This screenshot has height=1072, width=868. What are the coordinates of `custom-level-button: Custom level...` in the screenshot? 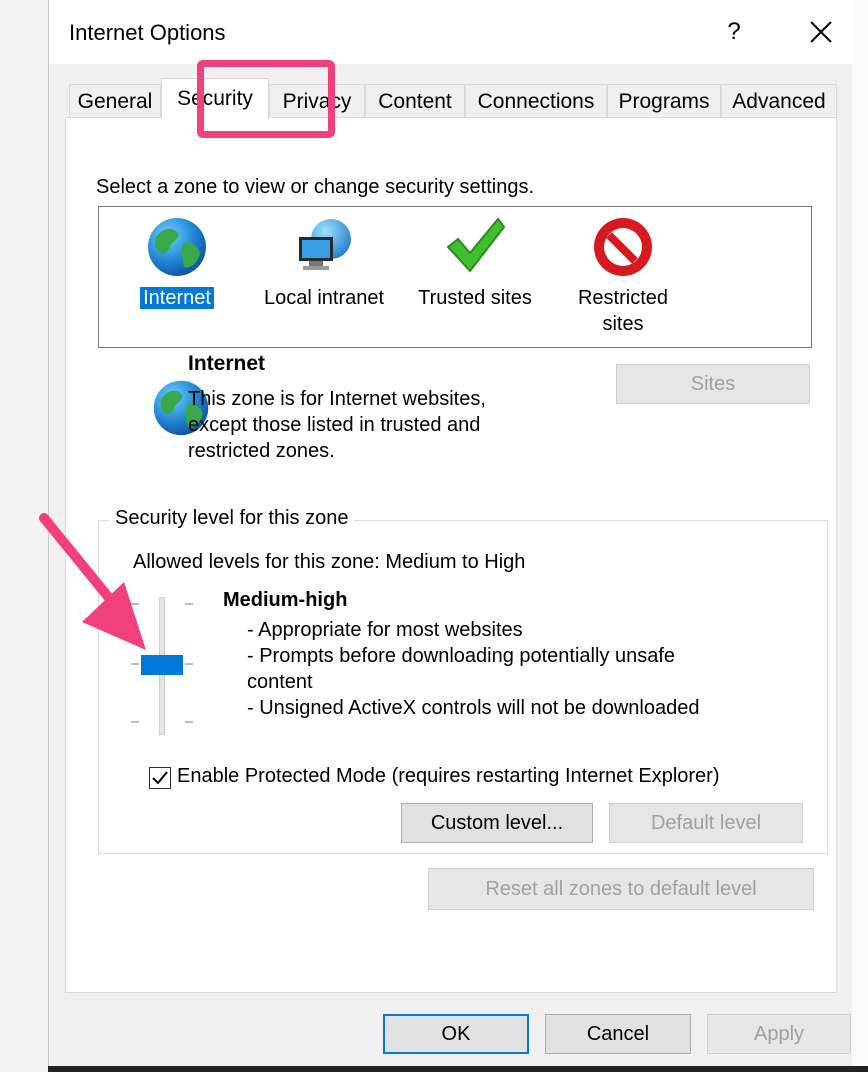 It's located at (497, 823).